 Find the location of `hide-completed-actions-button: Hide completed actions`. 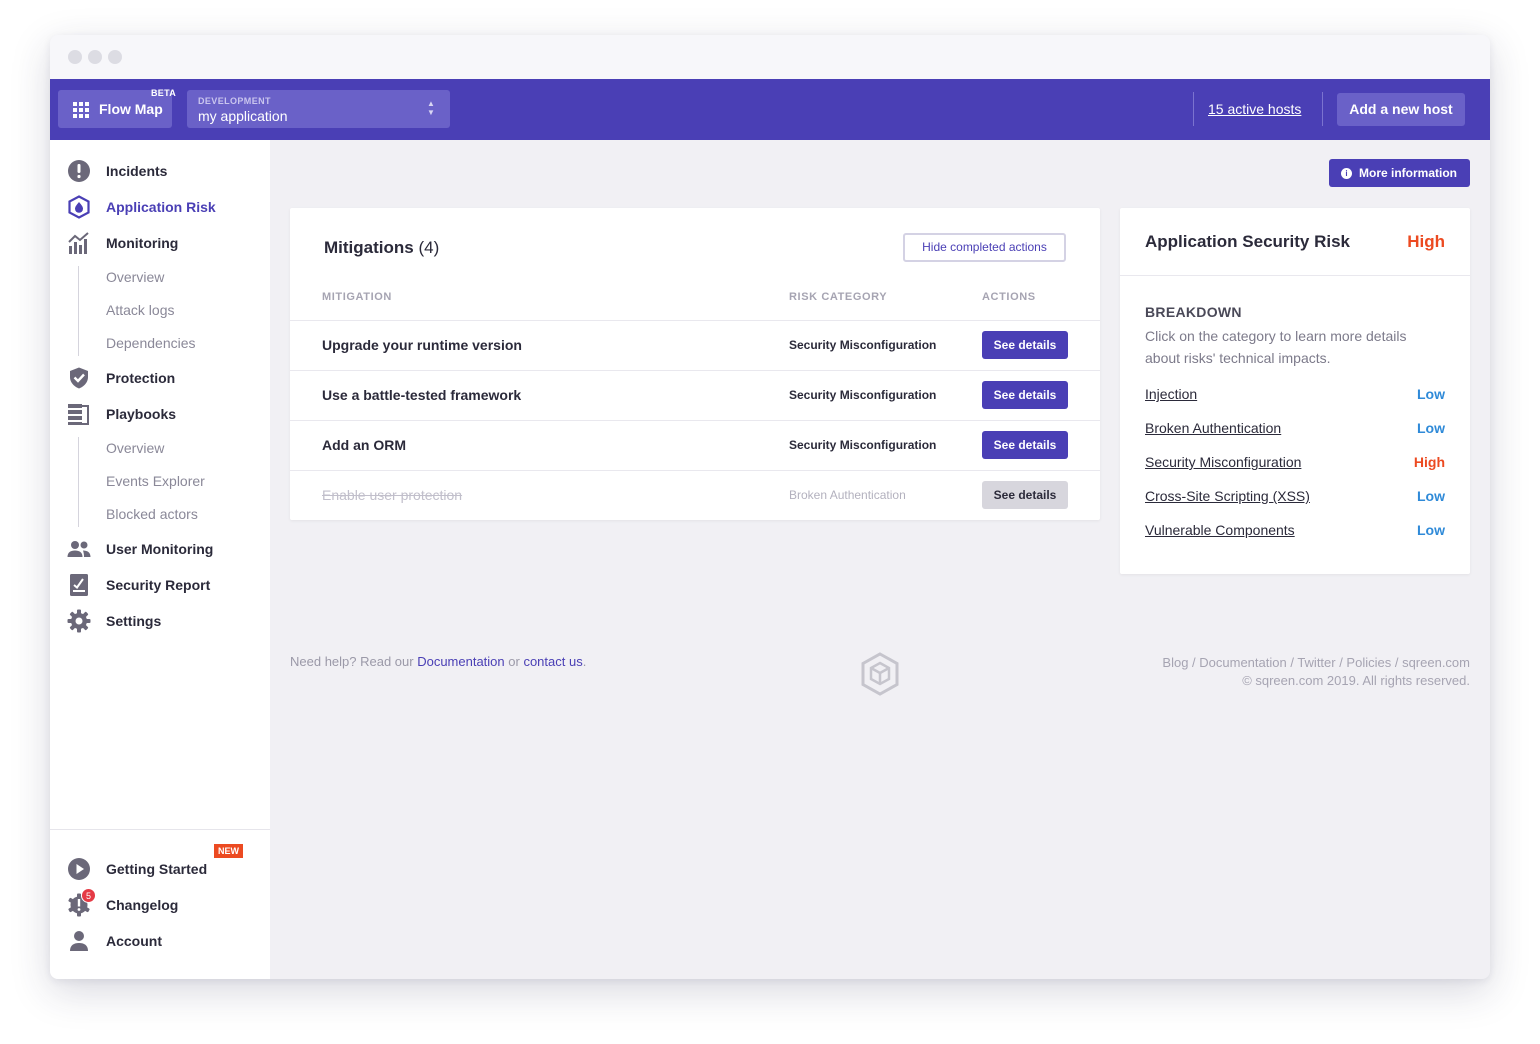

hide-completed-actions-button: Hide completed actions is located at coordinates (984, 247).